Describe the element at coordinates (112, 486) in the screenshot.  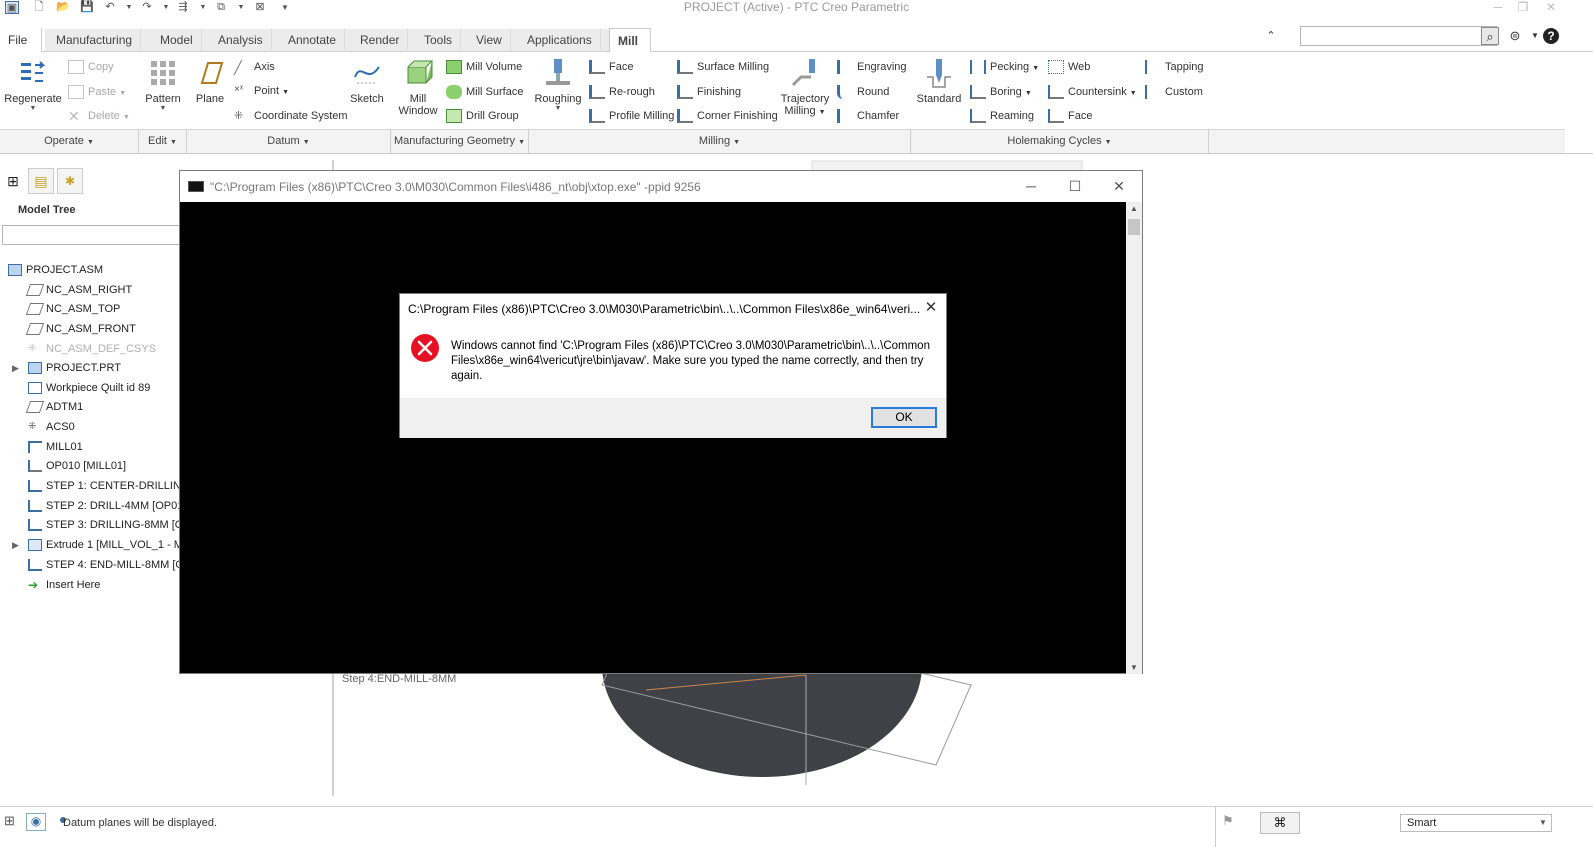
I see `tree-item-step-1: STEP 1: CENTER-DRILLING [` at that location.